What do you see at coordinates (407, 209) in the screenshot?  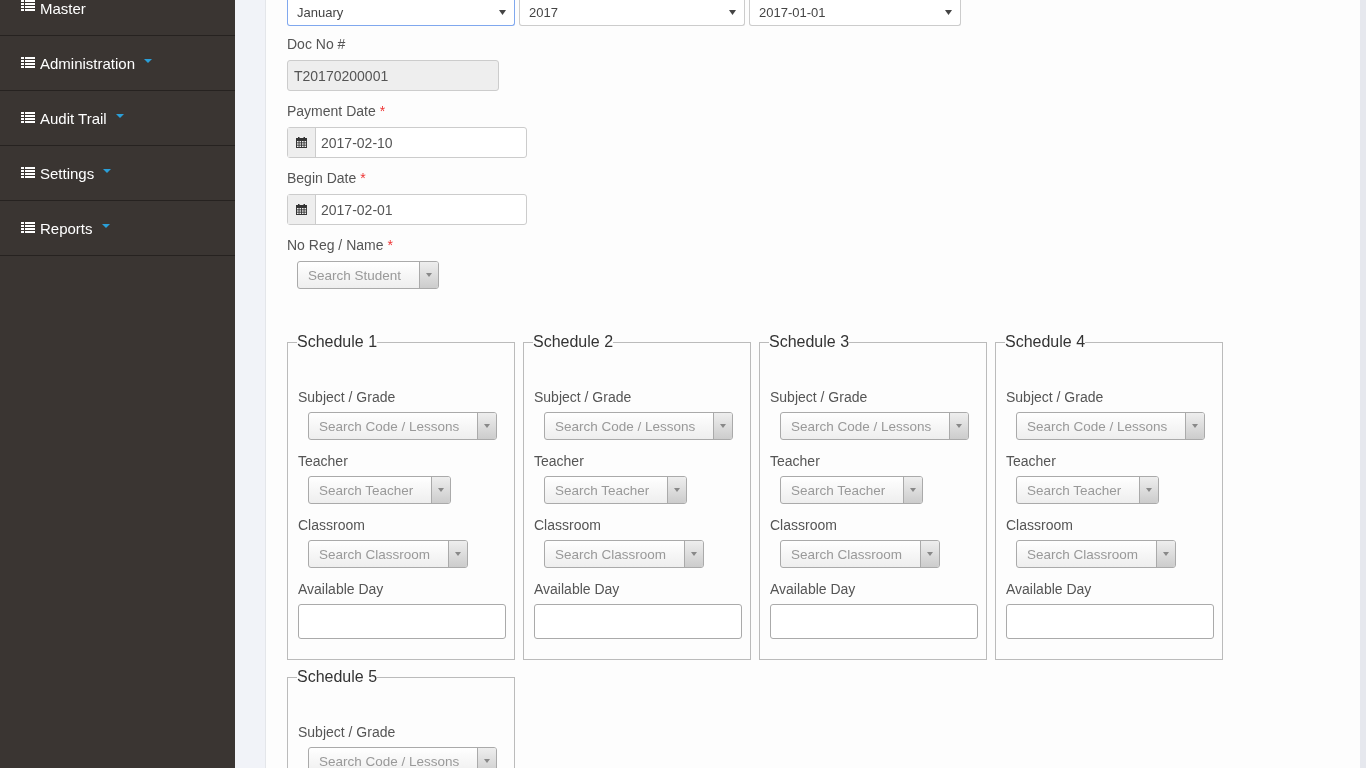 I see `date-field: 2017-02-01` at bounding box center [407, 209].